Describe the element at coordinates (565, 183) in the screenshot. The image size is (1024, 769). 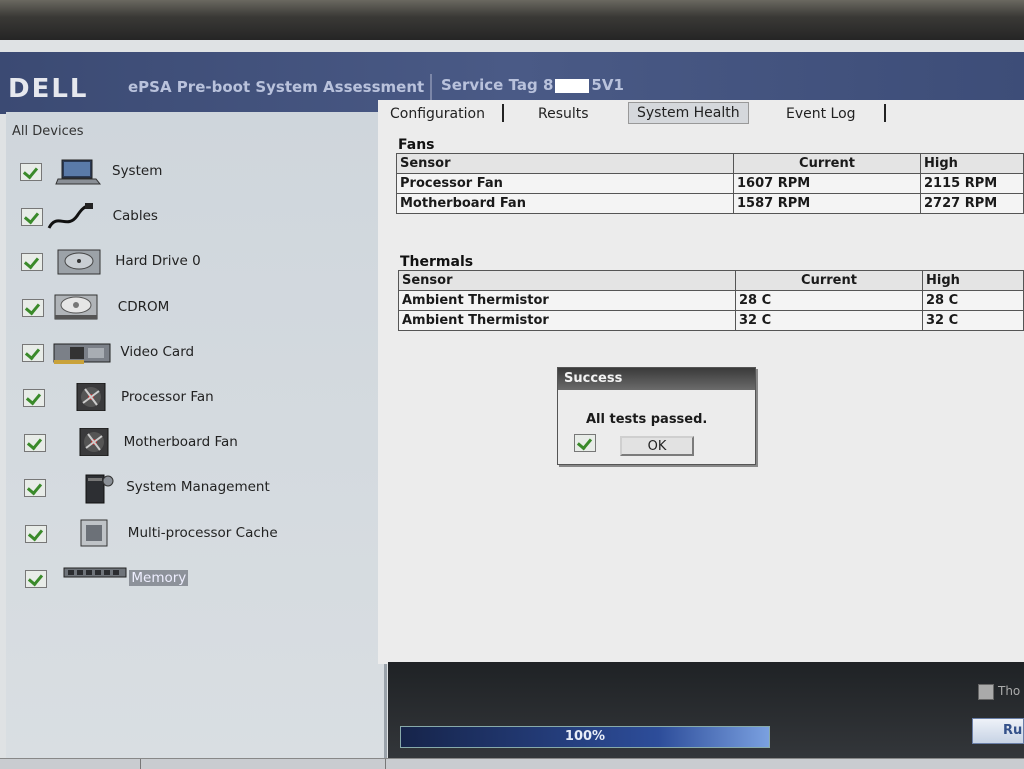
I see `table-cell: Processor Fan` at that location.